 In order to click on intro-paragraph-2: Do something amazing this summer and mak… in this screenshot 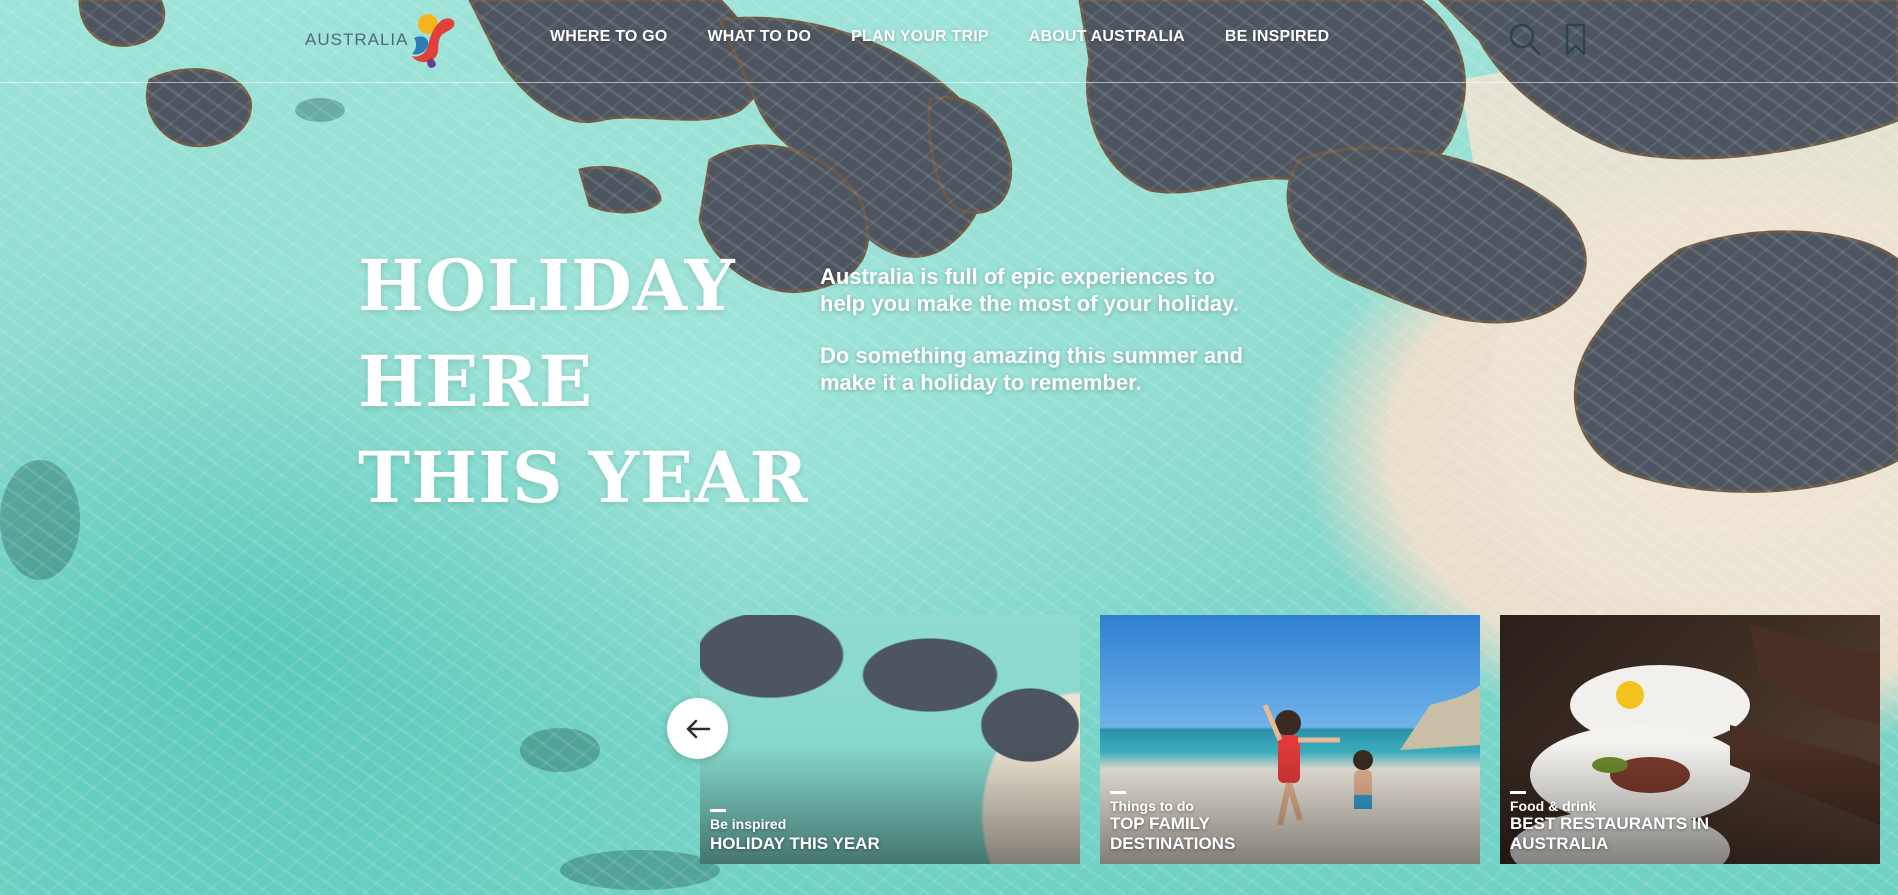, I will do `click(1031, 369)`.